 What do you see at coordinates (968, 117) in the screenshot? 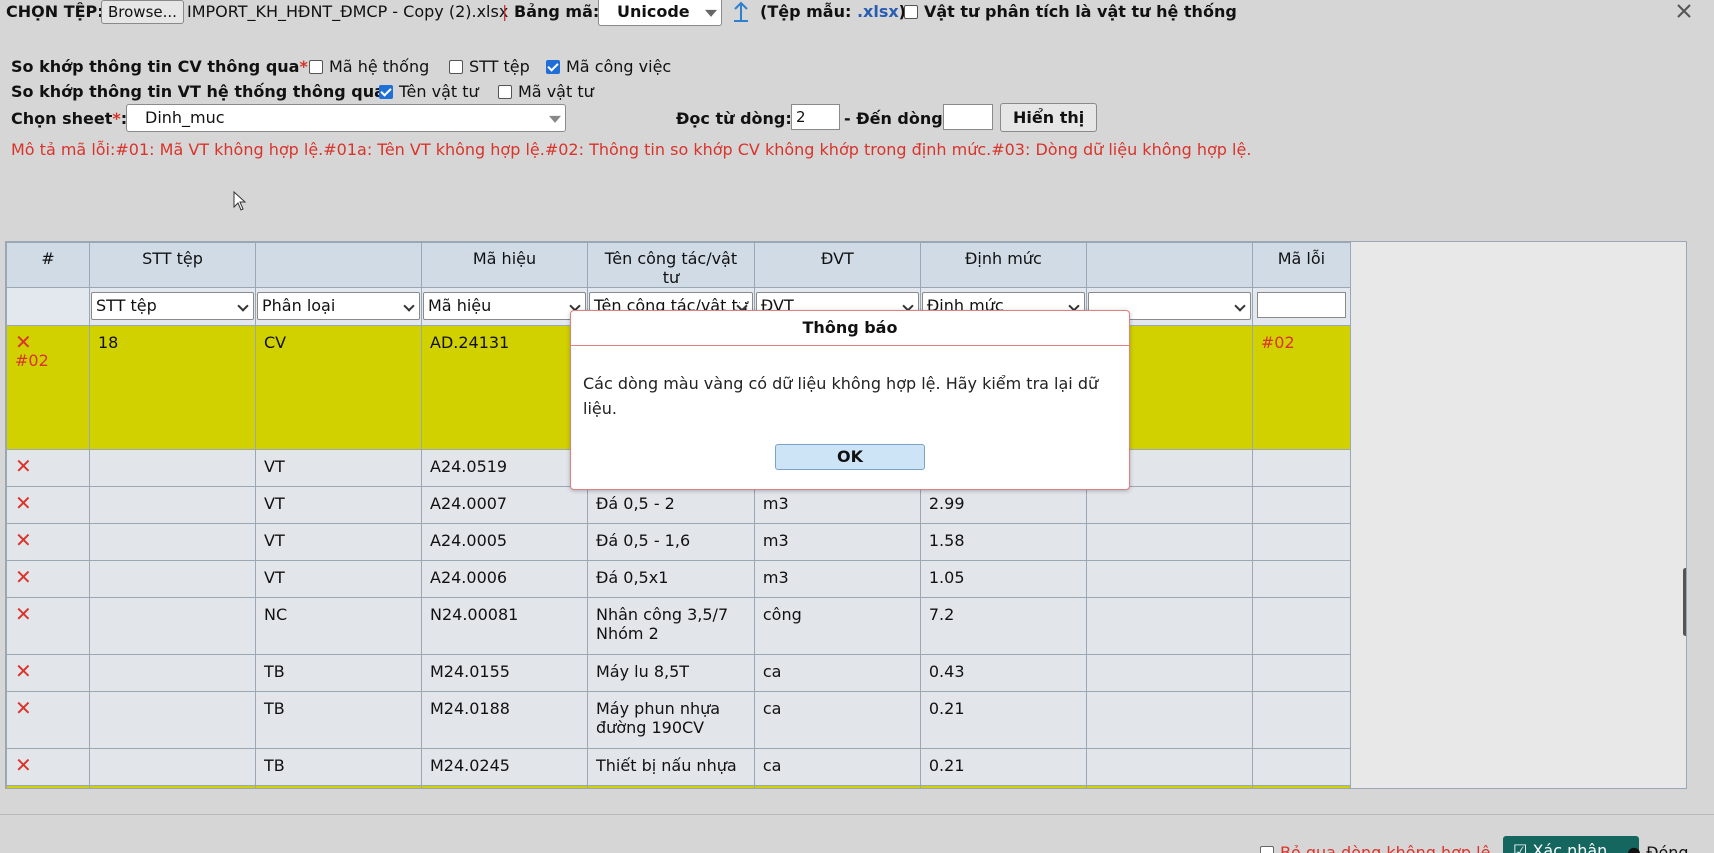
I see `to-row-input` at bounding box center [968, 117].